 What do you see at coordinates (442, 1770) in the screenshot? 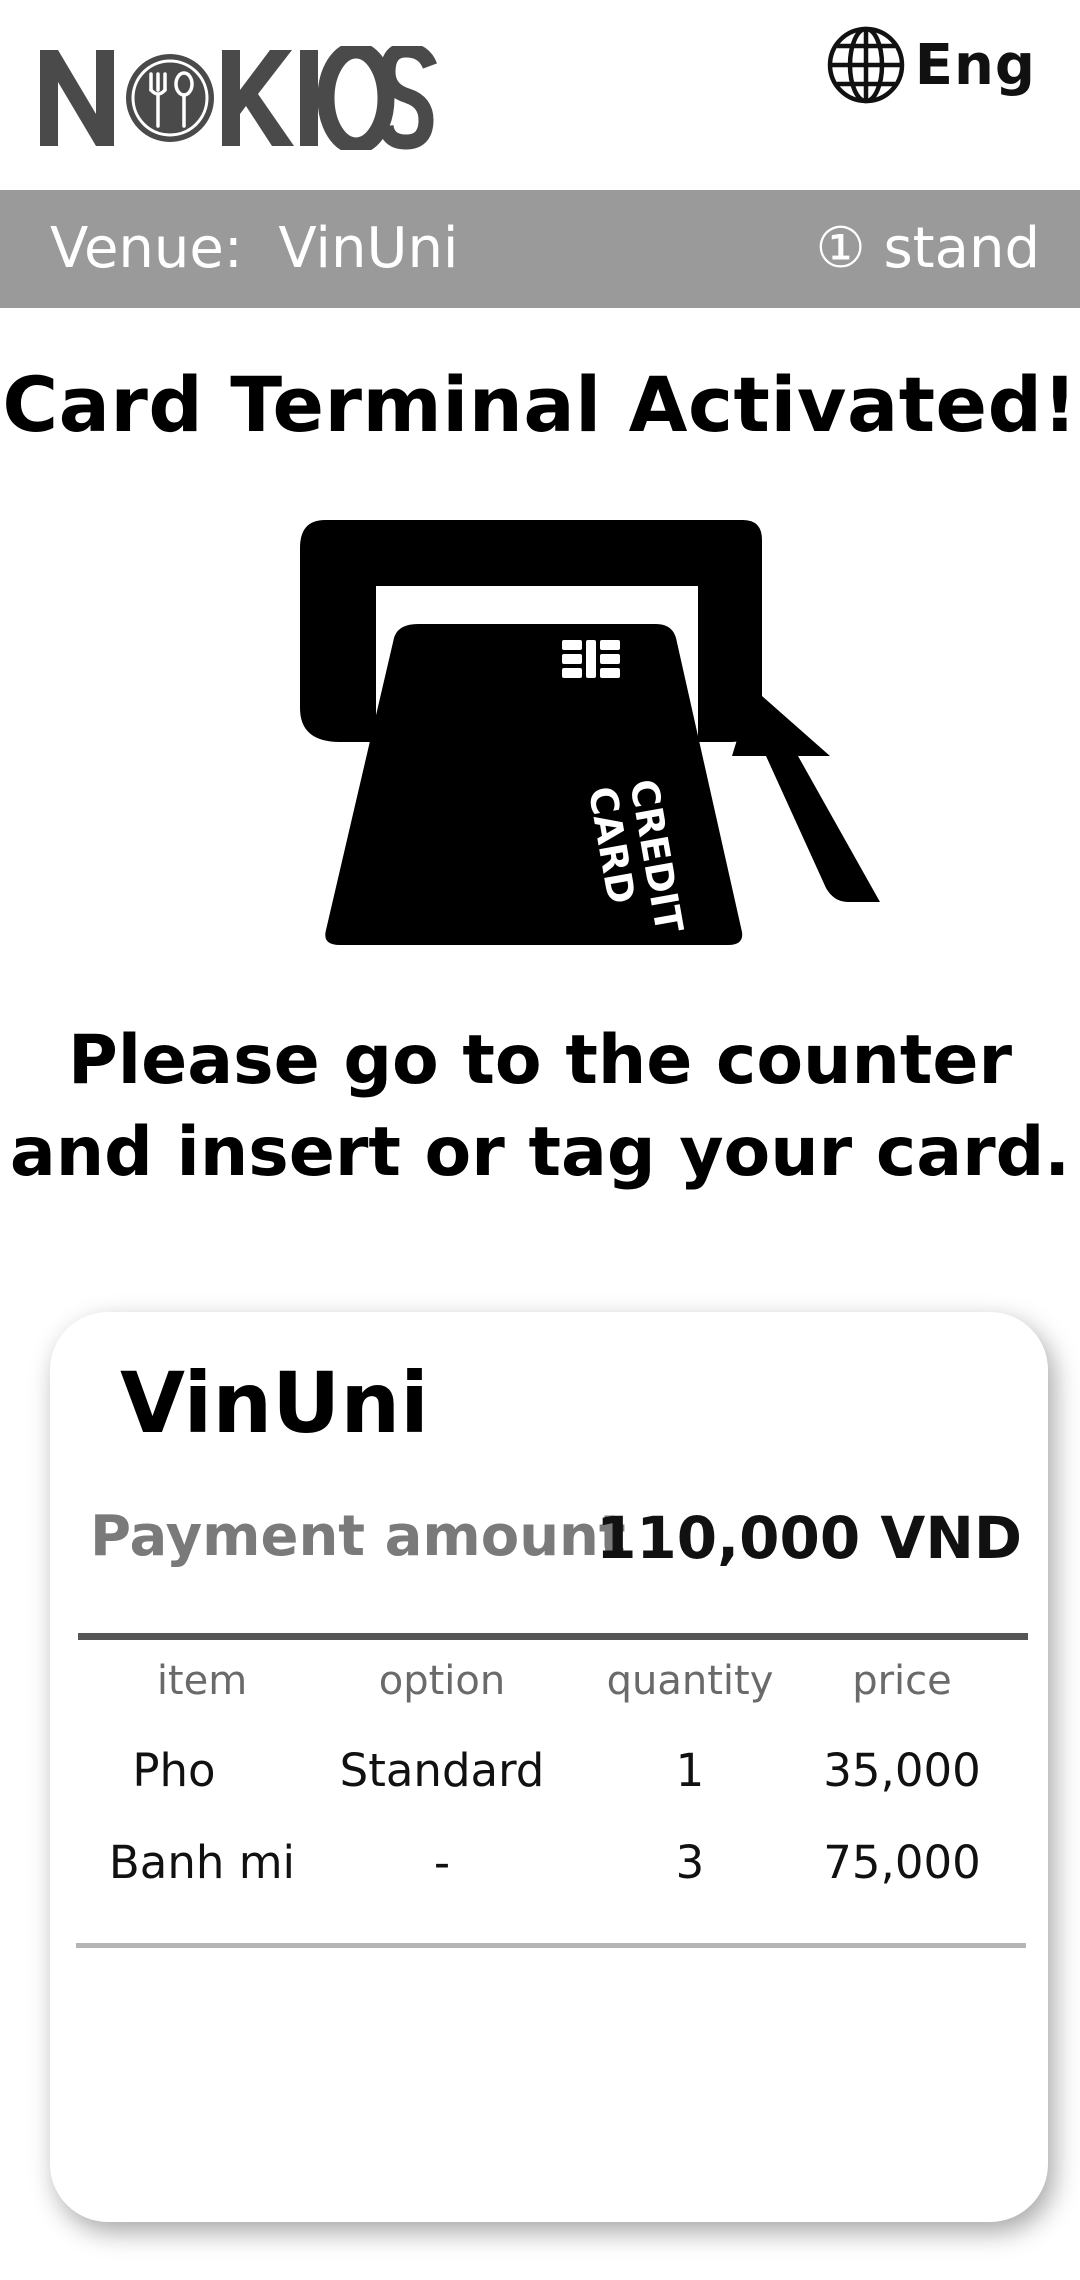
I see `item-option: Standard` at bounding box center [442, 1770].